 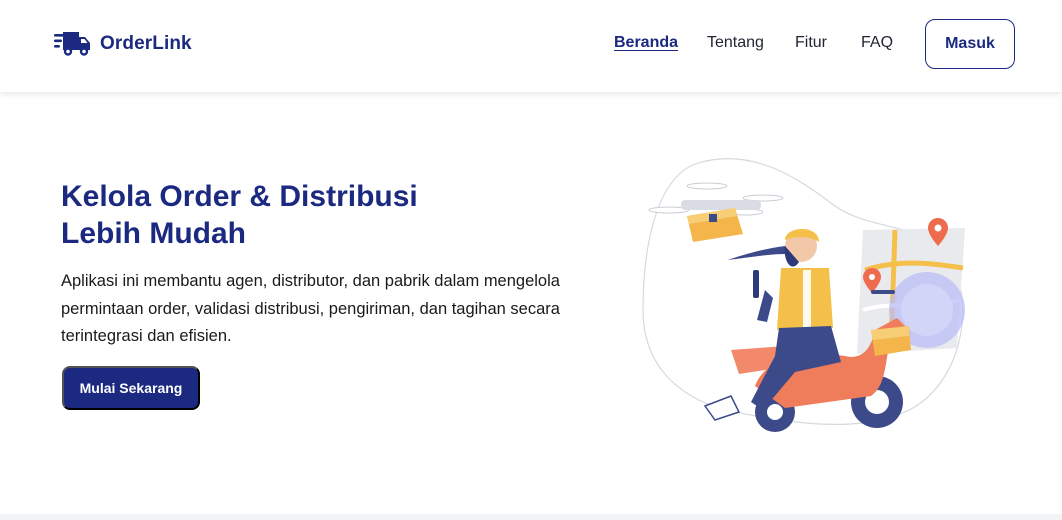 I want to click on nav-link-fitur: Fitur, so click(x=811, y=43).